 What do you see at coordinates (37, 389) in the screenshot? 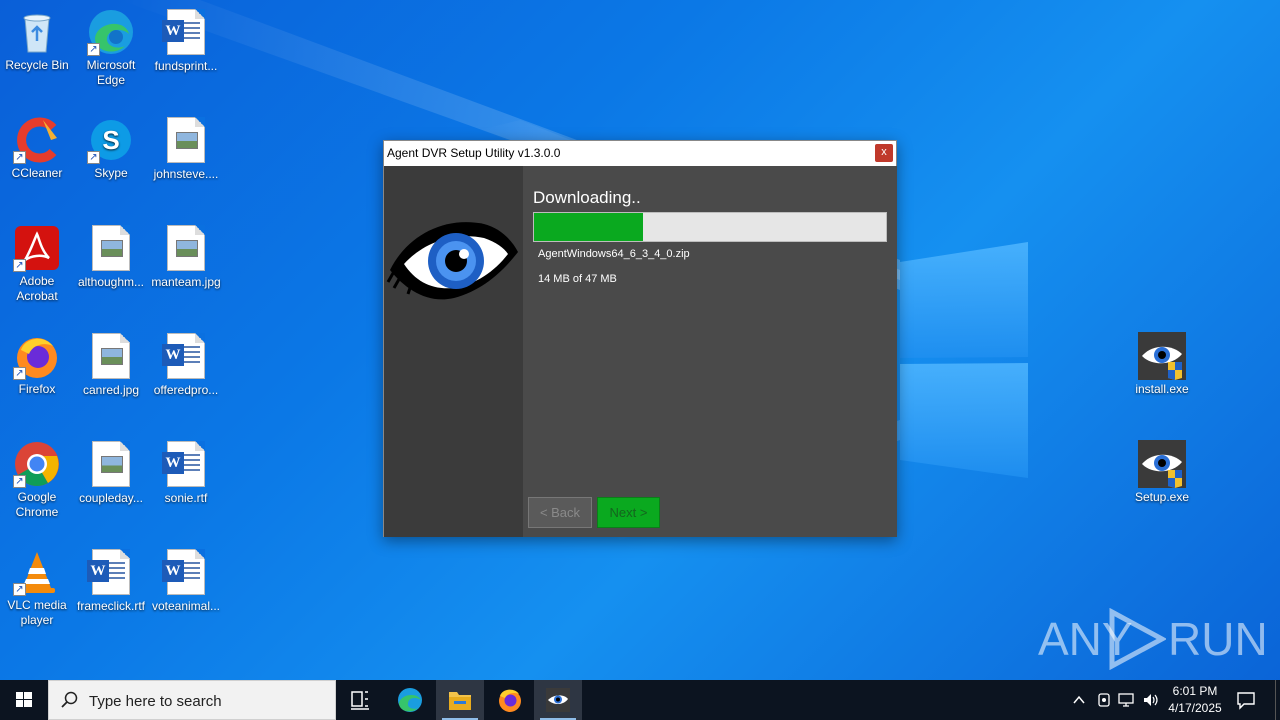
I see `desktop-icon-label: Firefox` at bounding box center [37, 389].